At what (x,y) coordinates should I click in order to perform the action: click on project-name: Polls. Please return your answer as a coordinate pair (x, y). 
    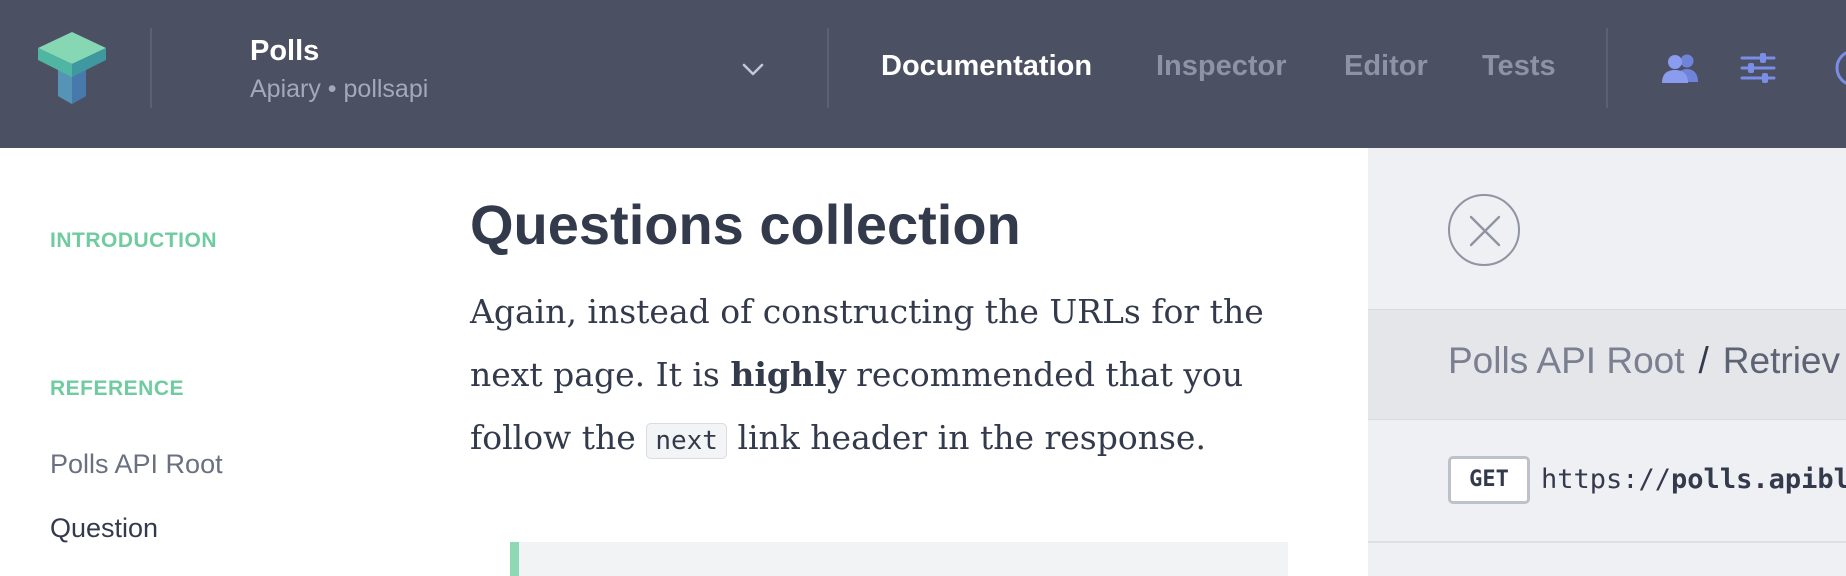
    Looking at the image, I should click on (285, 51).